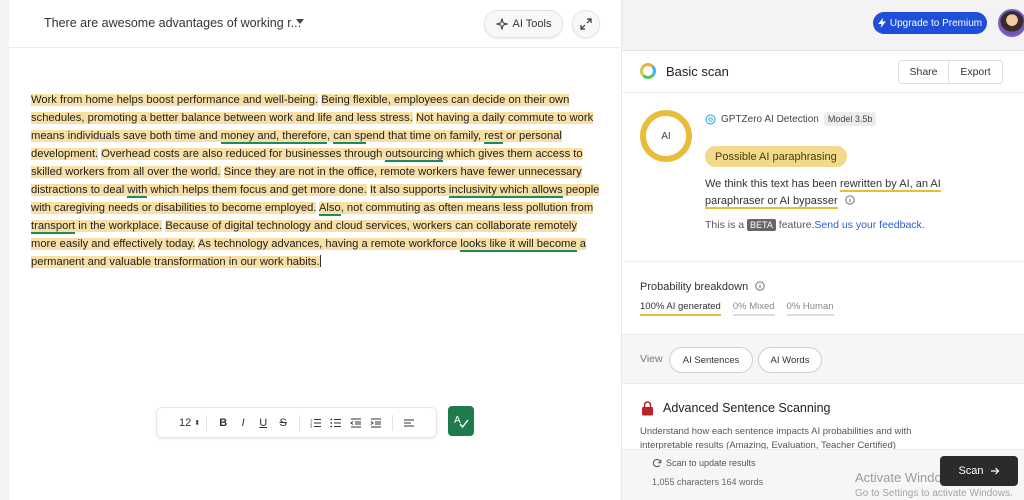 Image resolution: width=1024 pixels, height=500 pixels. What do you see at coordinates (274, 137) in the screenshot?
I see `flagged-phrase: money and, therefore` at bounding box center [274, 137].